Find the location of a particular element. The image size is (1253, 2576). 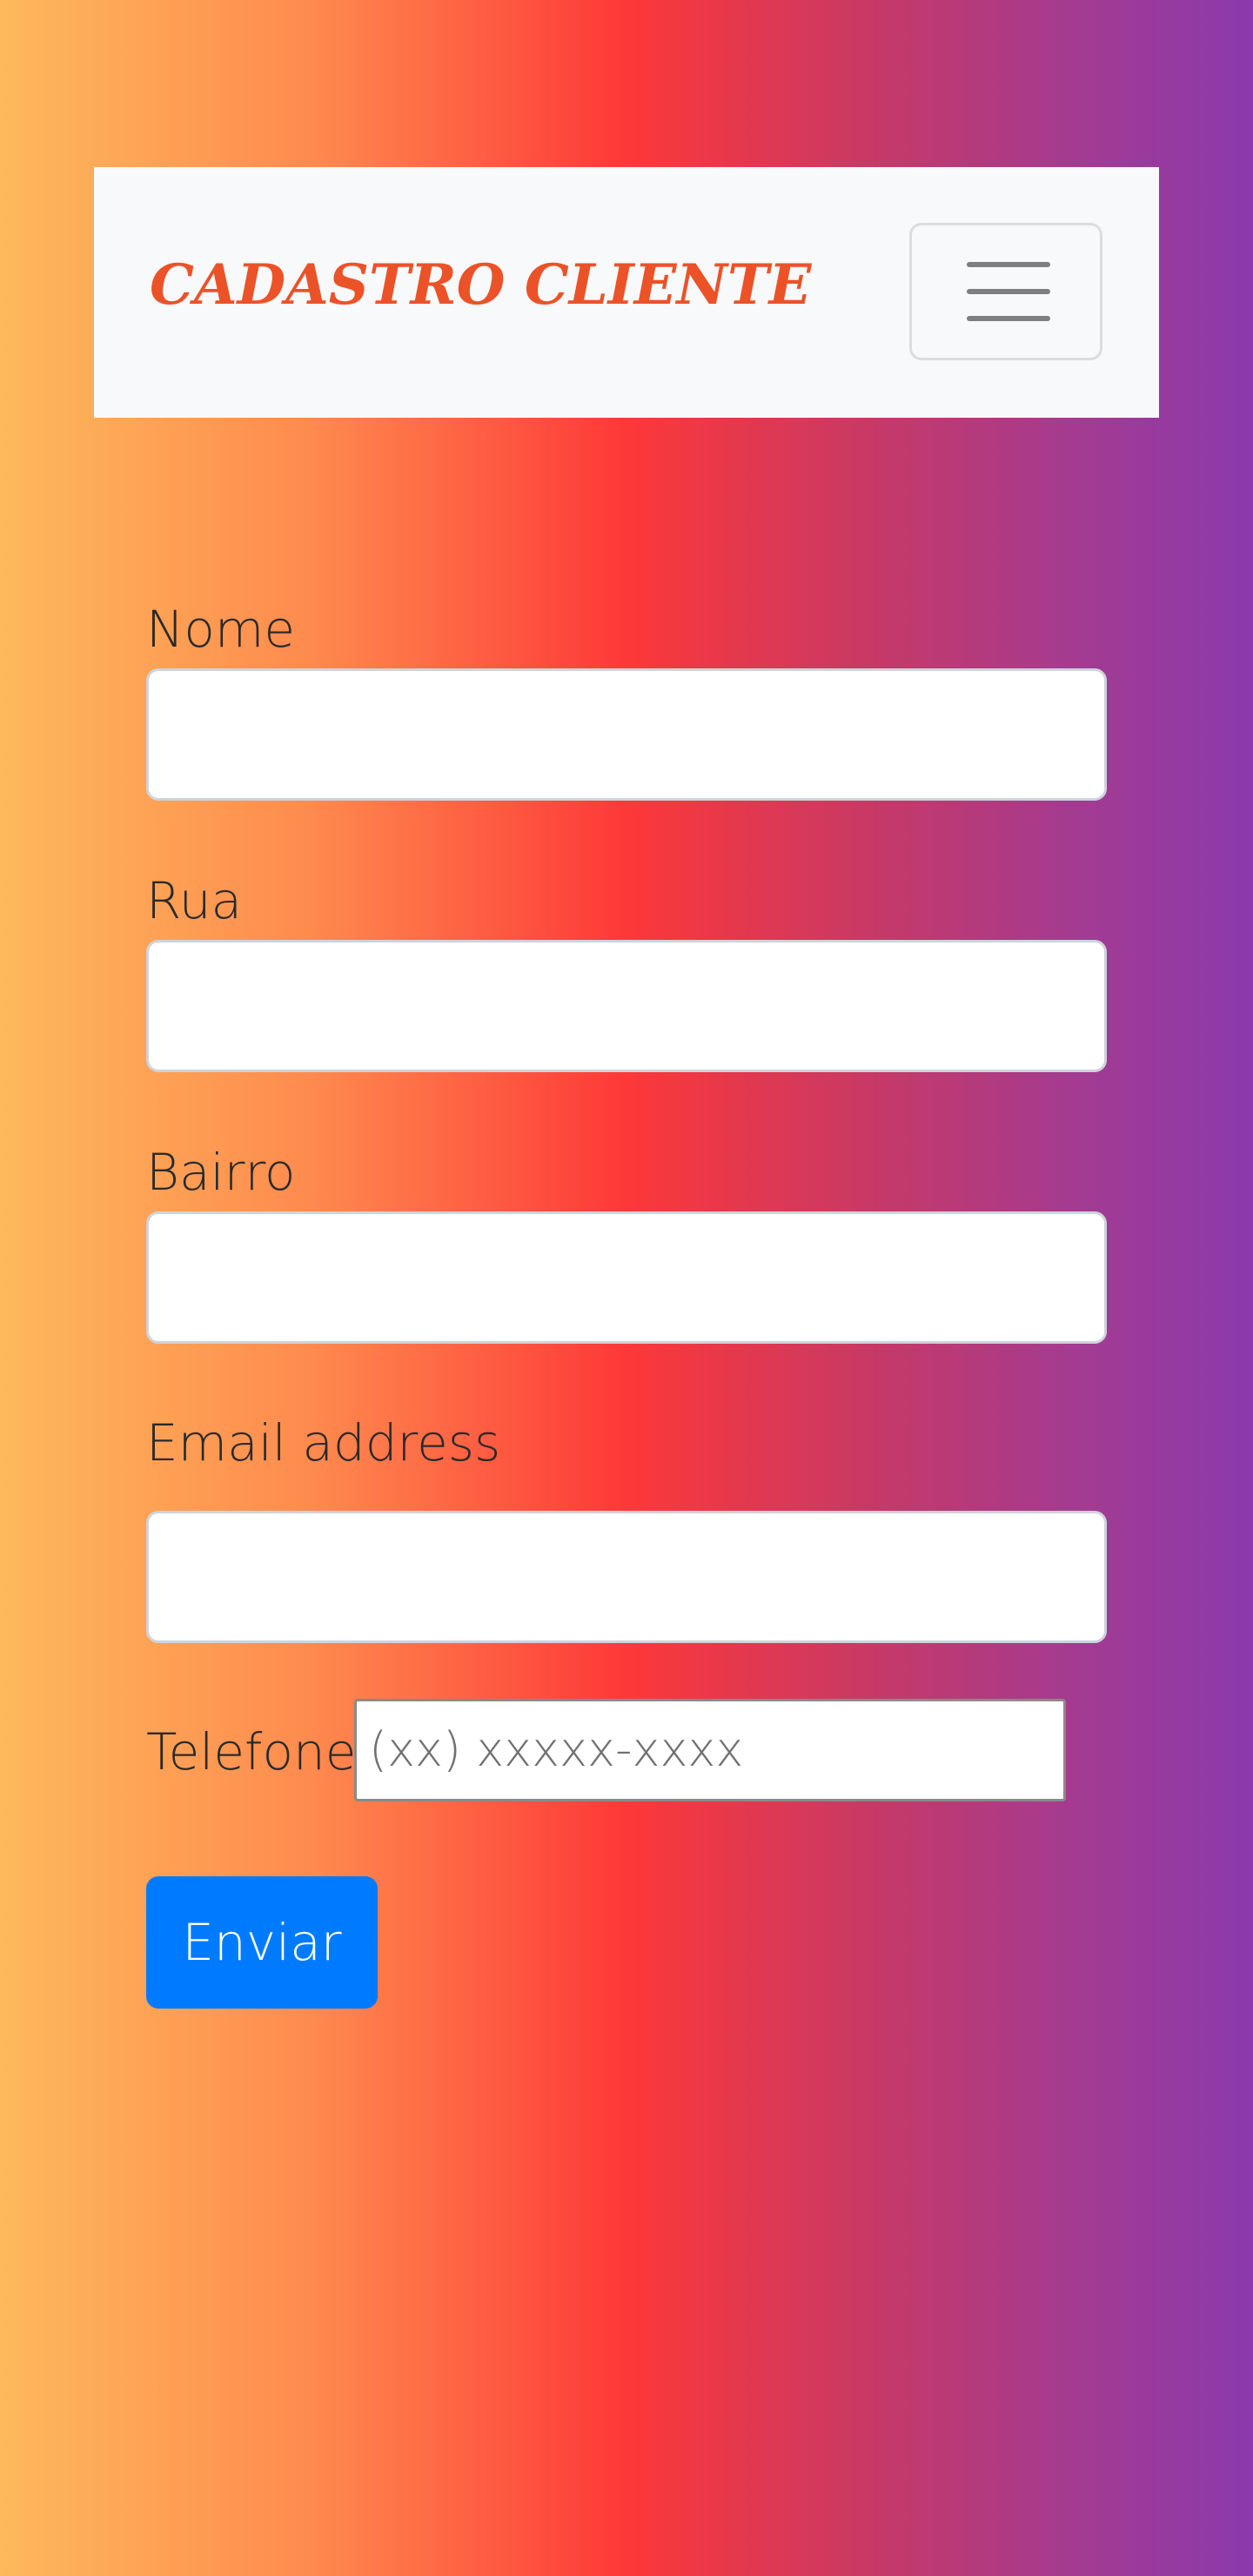

telefone-label: Telefone is located at coordinates (251, 1751).